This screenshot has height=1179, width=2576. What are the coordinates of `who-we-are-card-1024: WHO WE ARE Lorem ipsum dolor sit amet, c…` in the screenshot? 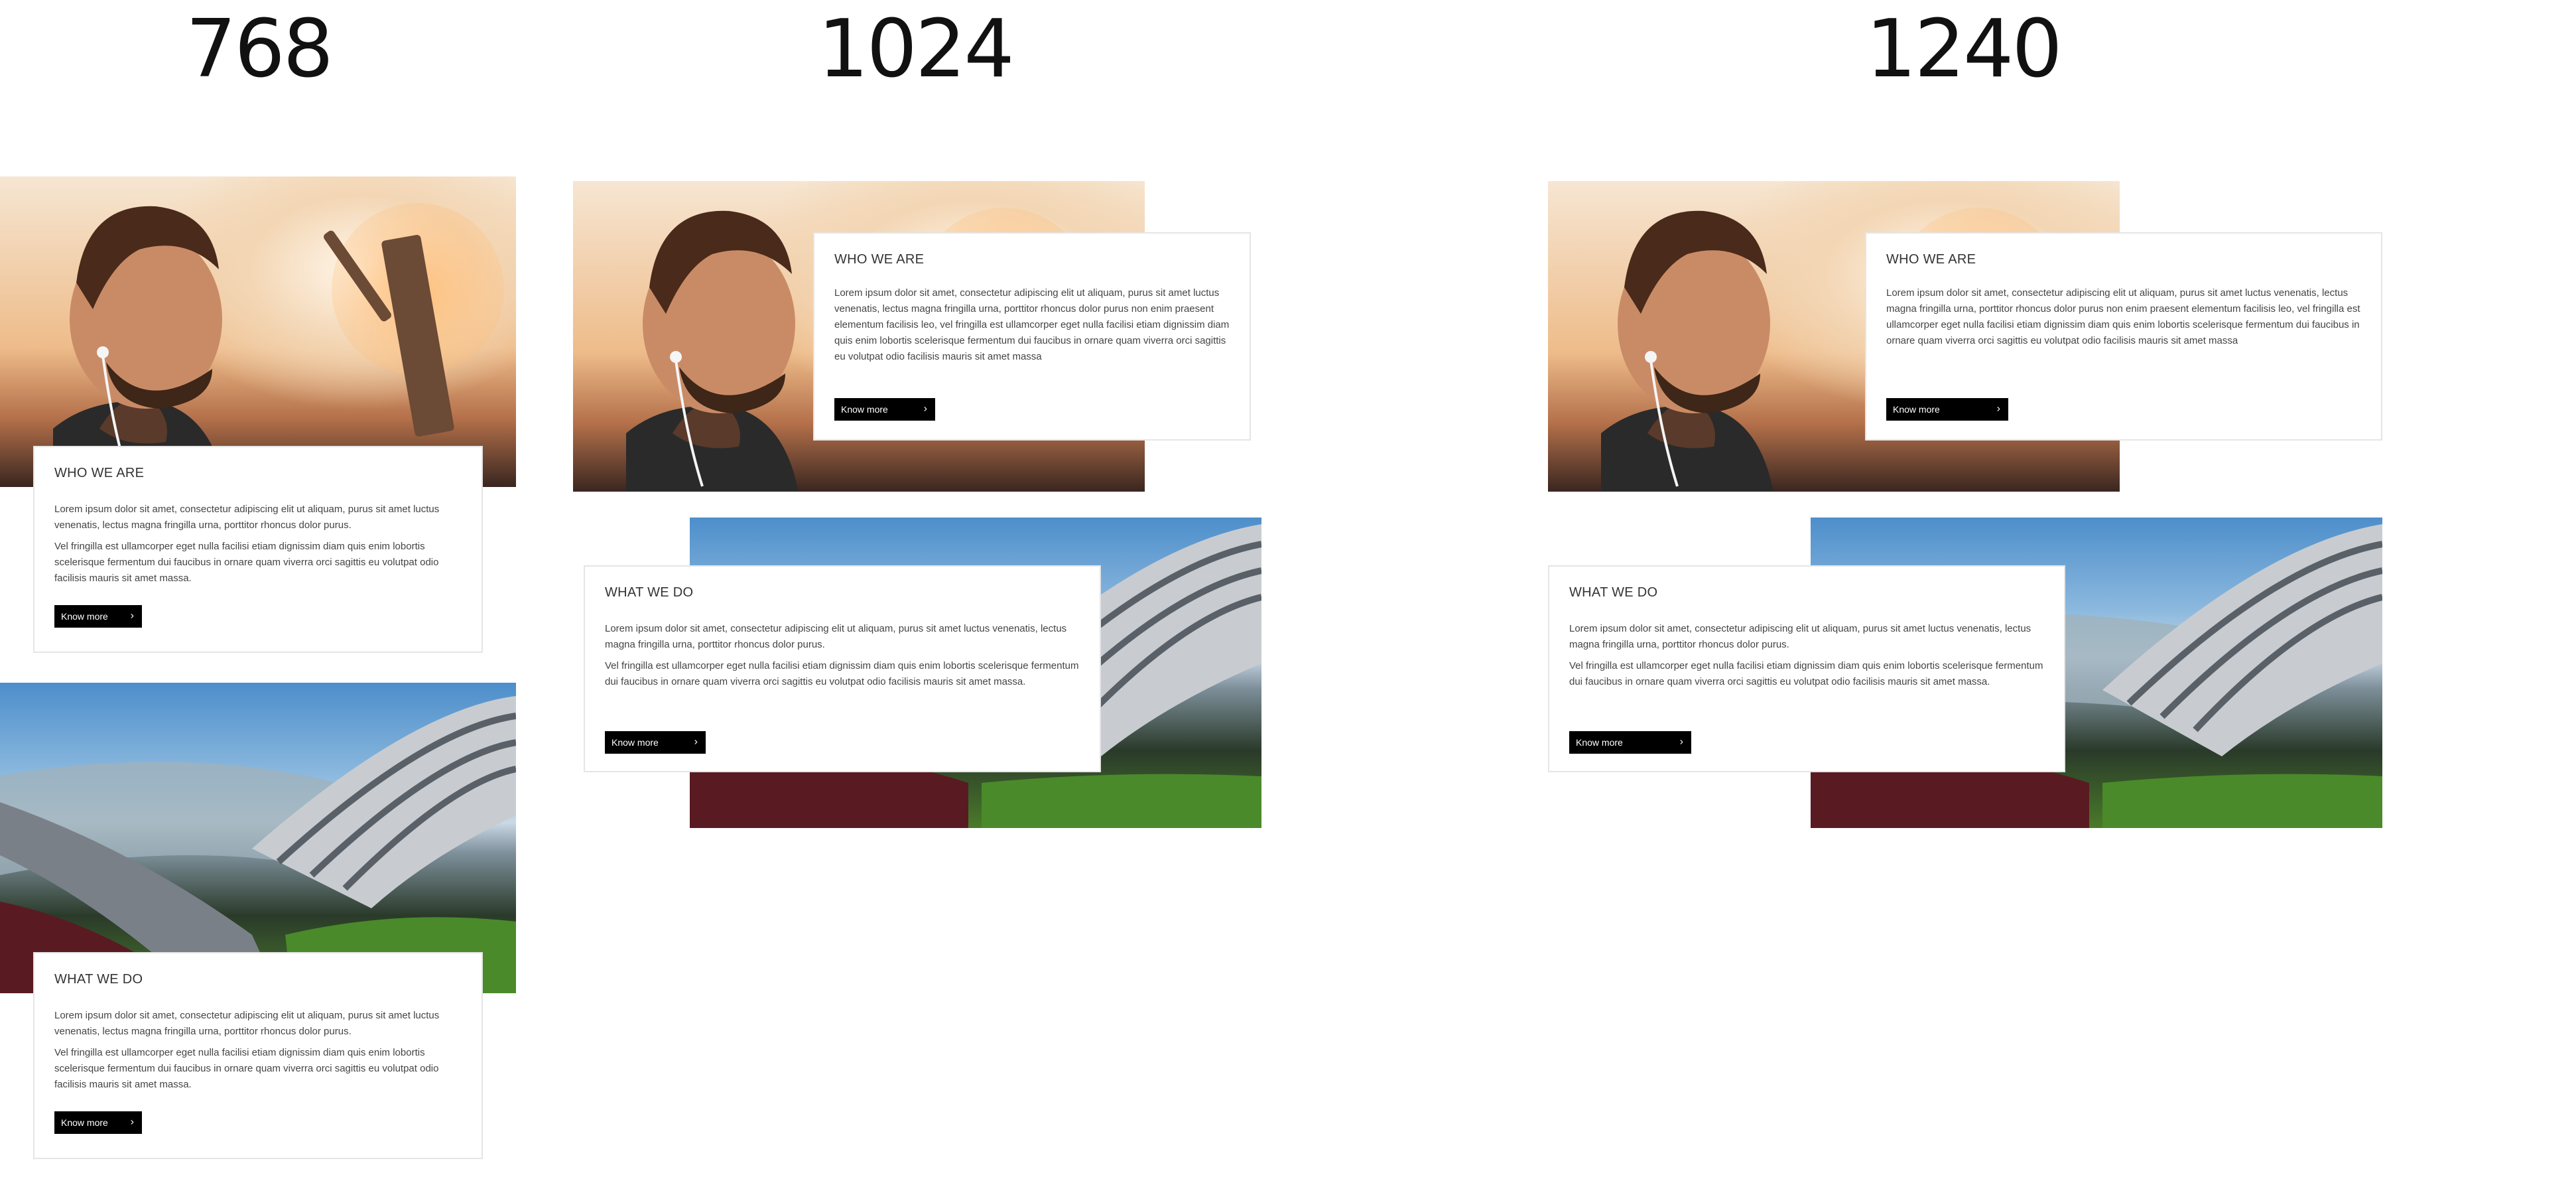 It's located at (1032, 336).